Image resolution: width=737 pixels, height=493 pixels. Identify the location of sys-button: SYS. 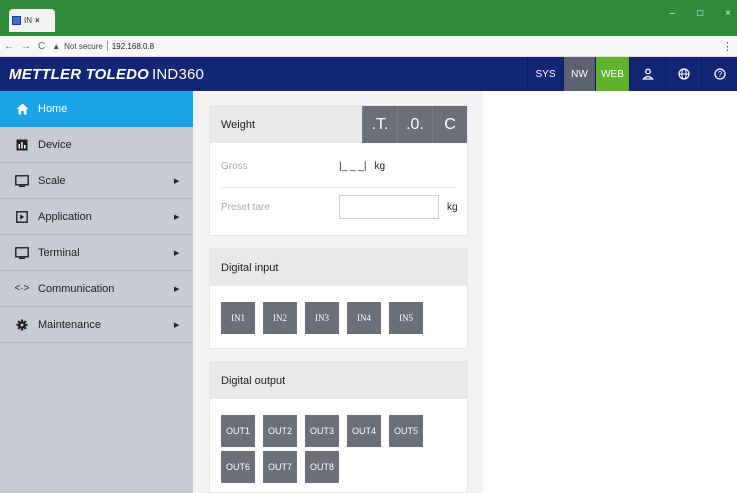
(545, 74).